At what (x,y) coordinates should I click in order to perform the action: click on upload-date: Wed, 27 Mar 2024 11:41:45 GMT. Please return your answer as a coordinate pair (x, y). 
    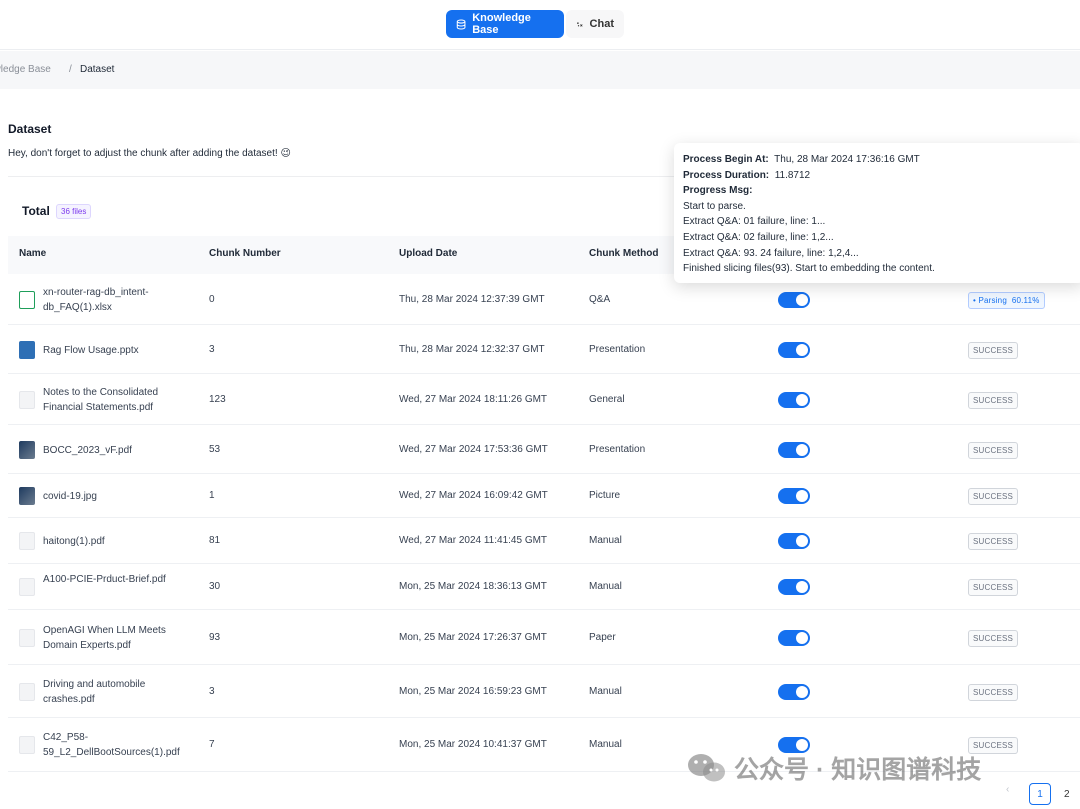
    Looking at the image, I should click on (473, 540).